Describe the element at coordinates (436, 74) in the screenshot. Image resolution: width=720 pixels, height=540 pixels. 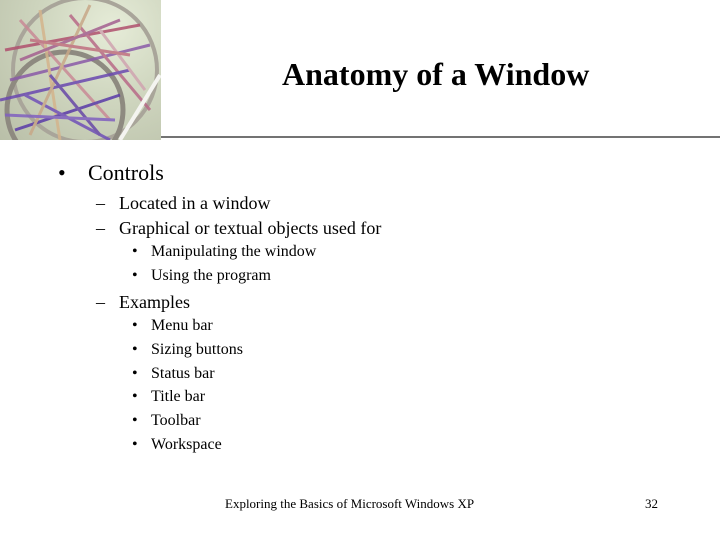
I see `slide-title: Anatomy of a Window` at that location.